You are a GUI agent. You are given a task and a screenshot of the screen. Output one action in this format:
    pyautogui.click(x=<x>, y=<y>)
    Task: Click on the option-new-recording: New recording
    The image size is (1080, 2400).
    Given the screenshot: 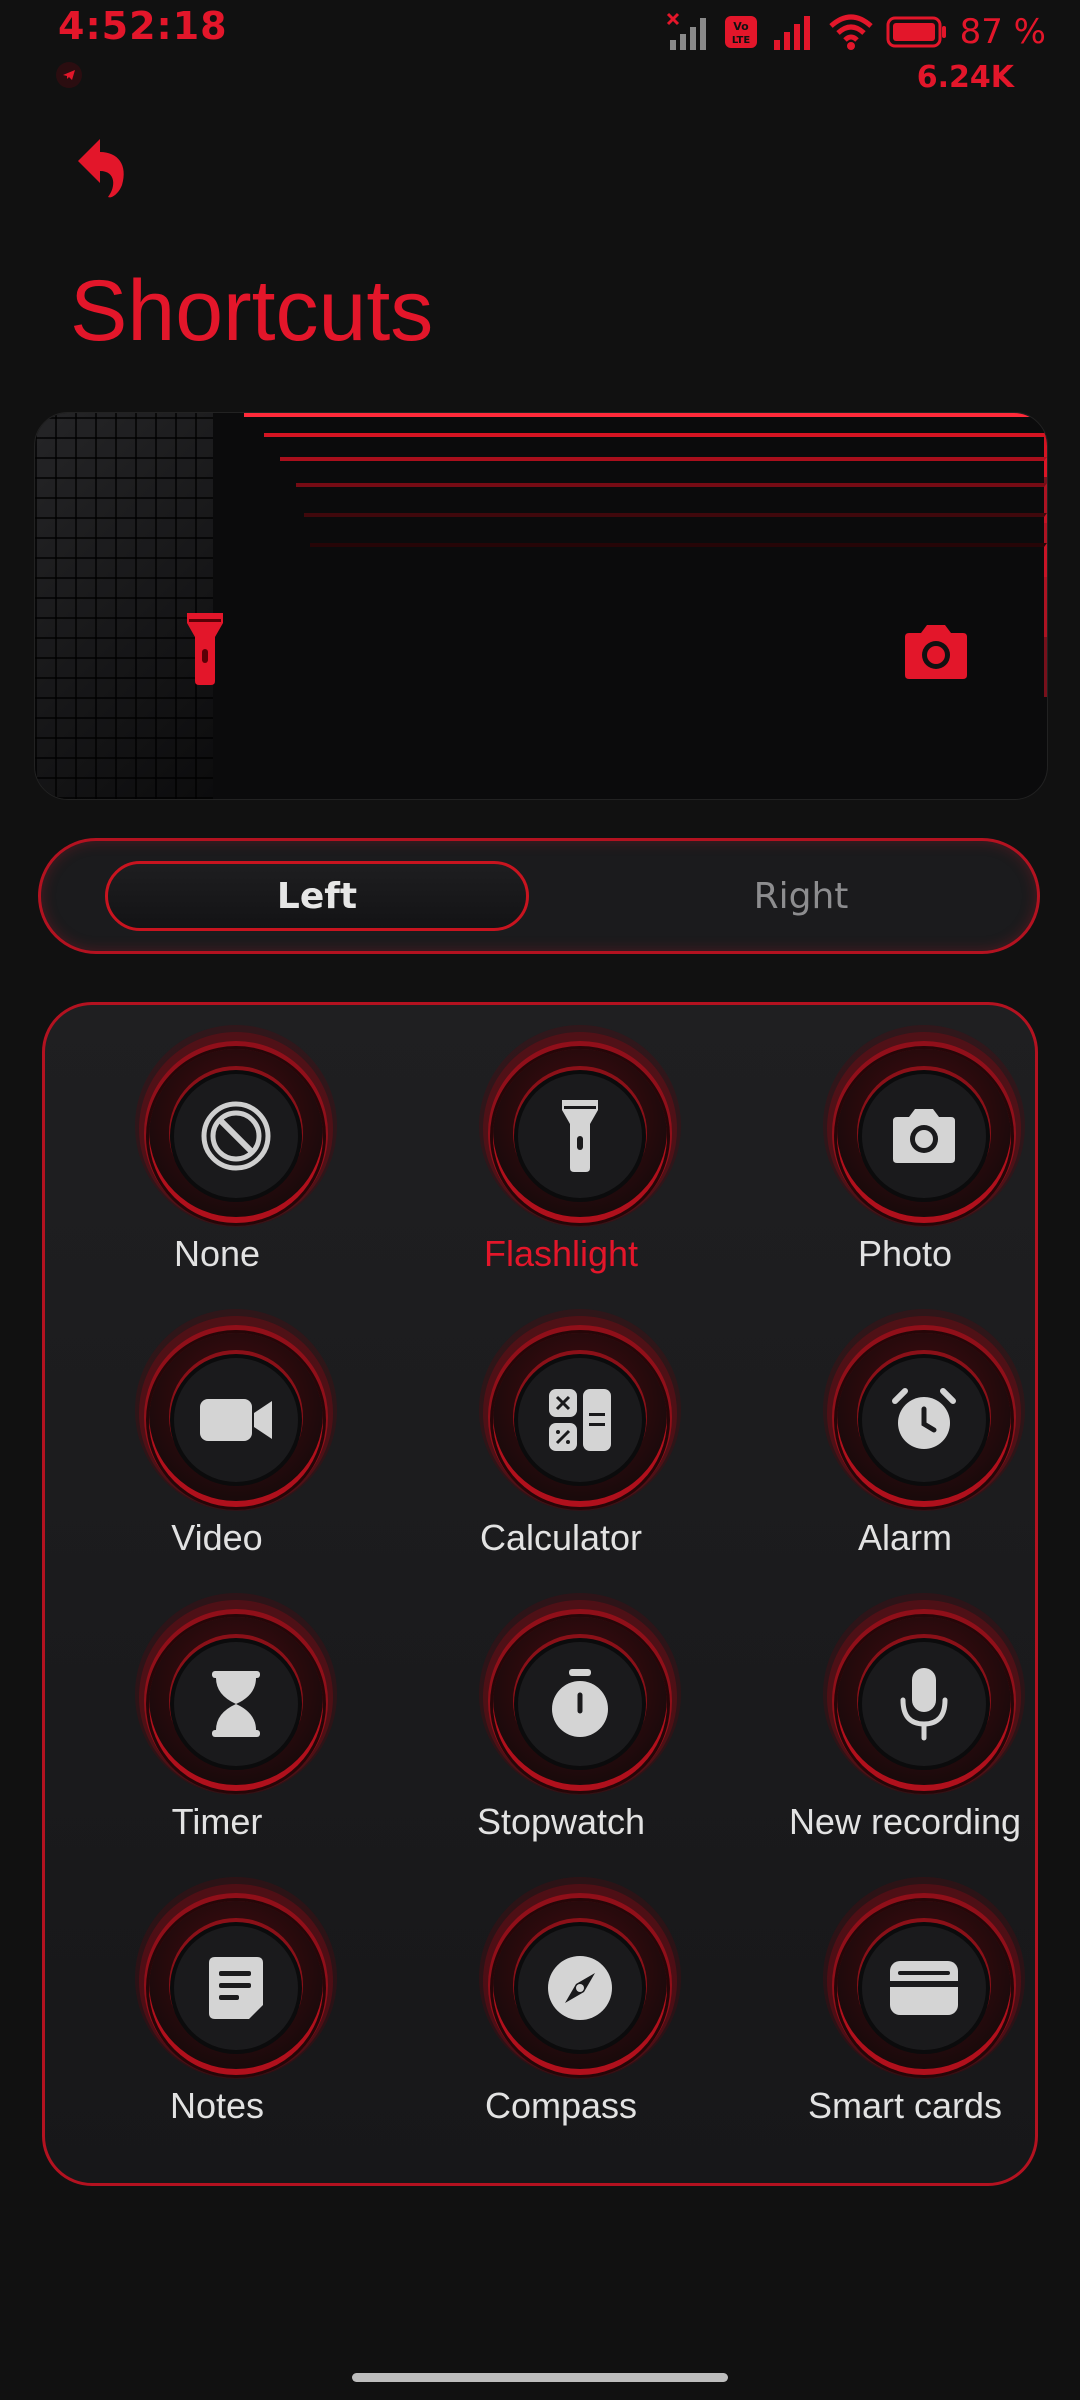 What is the action you would take?
    pyautogui.click(x=905, y=1713)
    